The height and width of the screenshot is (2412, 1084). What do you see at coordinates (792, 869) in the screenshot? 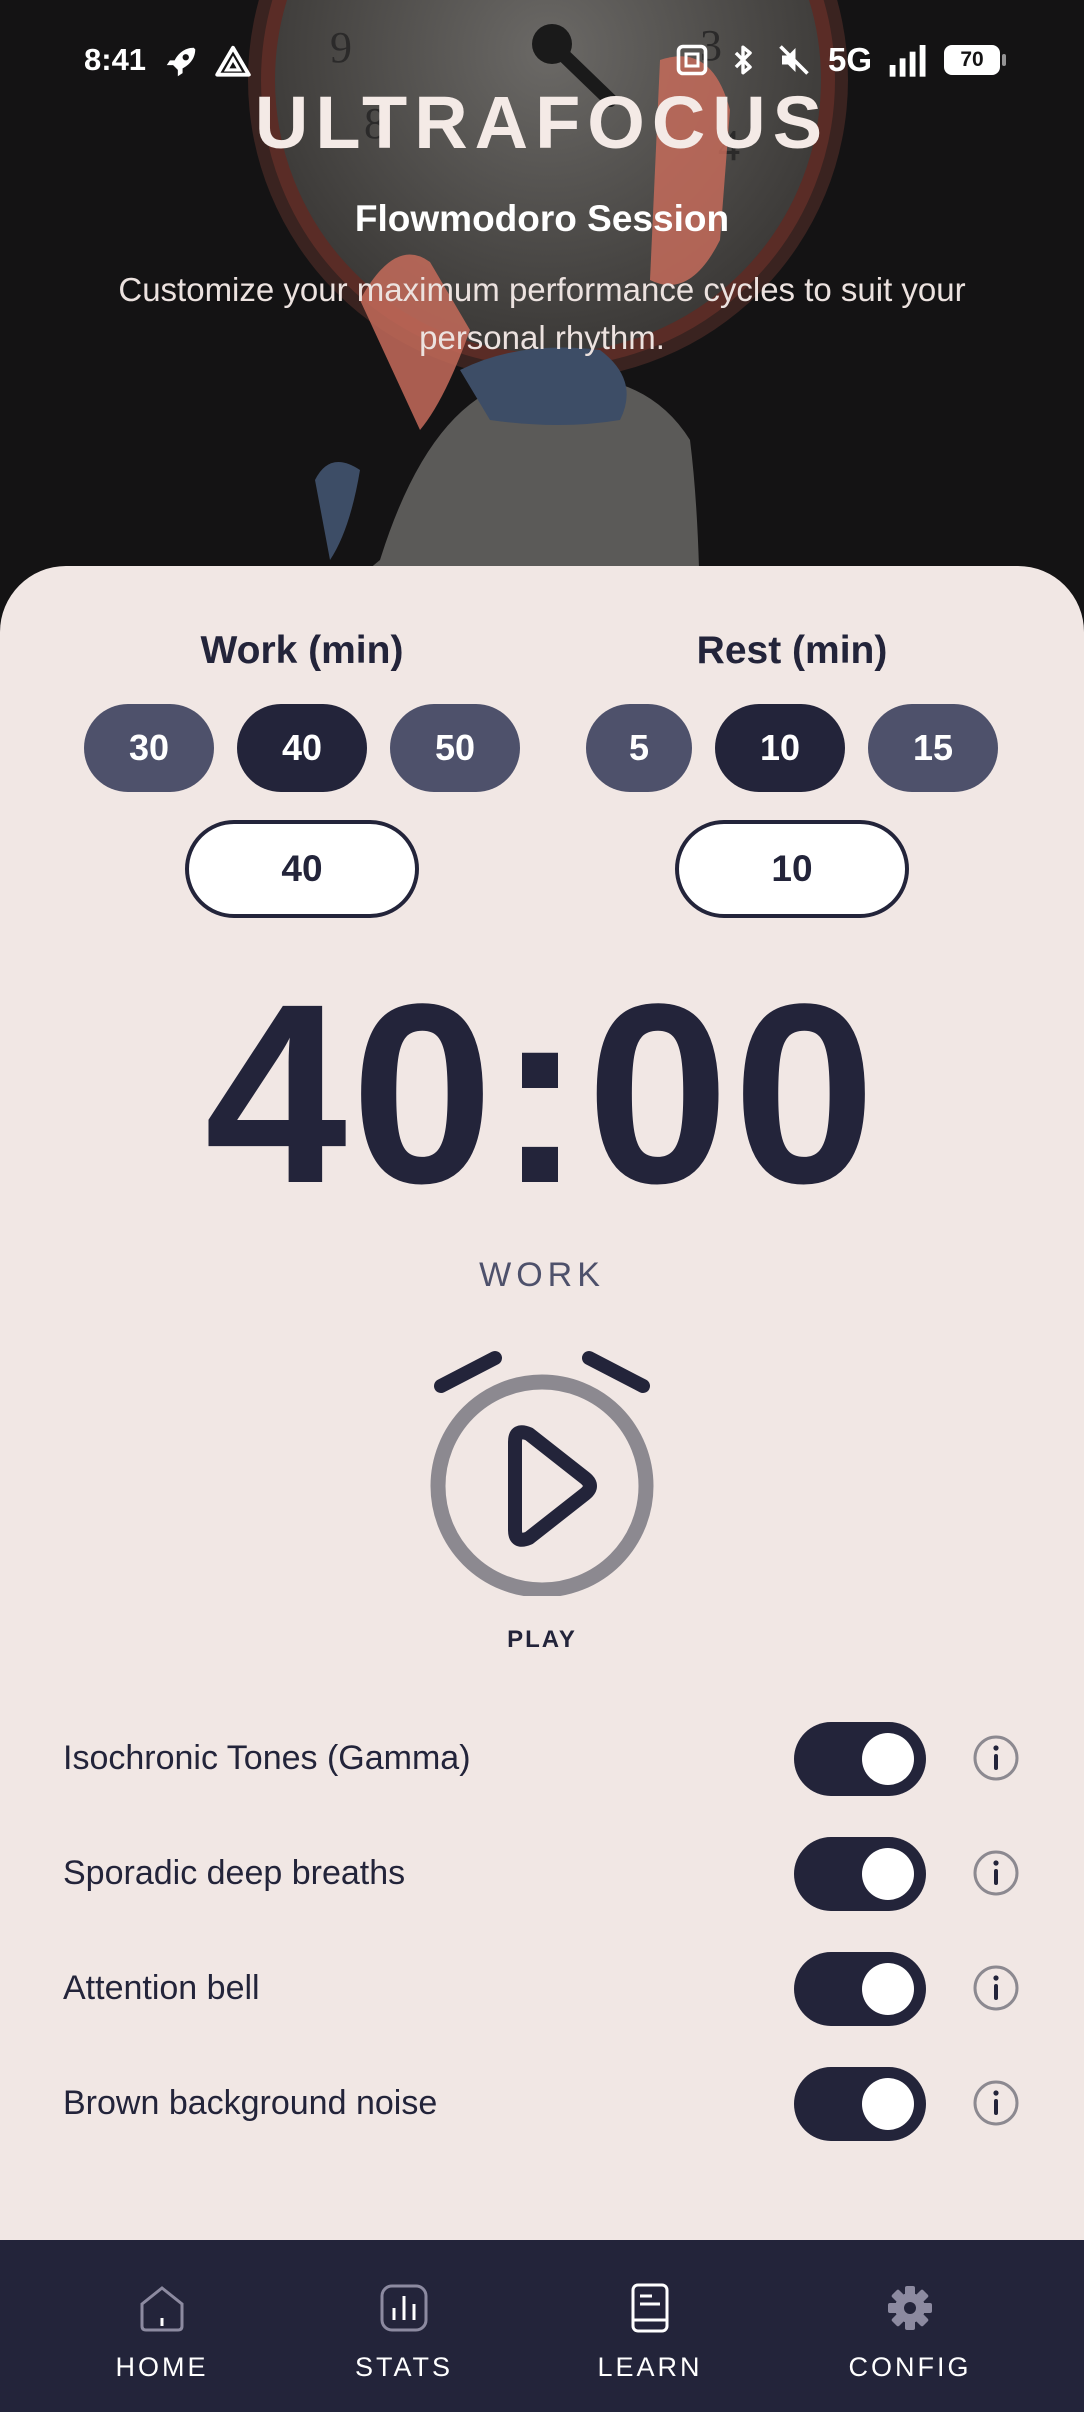
I see `rest-minutes-input` at bounding box center [792, 869].